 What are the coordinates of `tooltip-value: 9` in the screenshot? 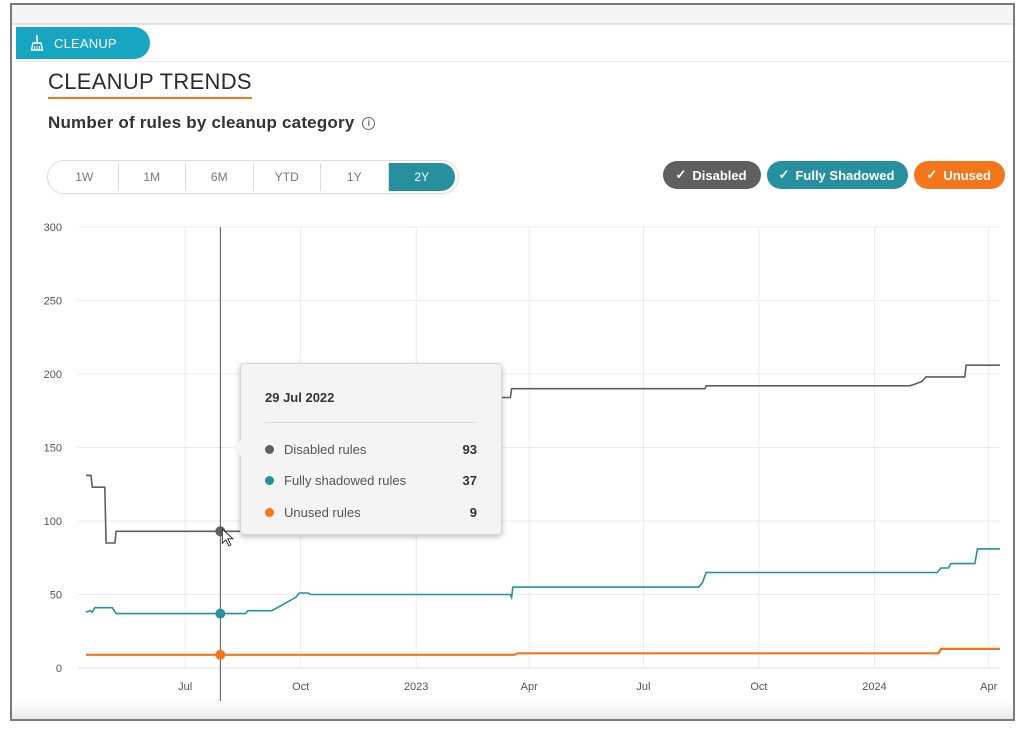 It's located at (473, 512).